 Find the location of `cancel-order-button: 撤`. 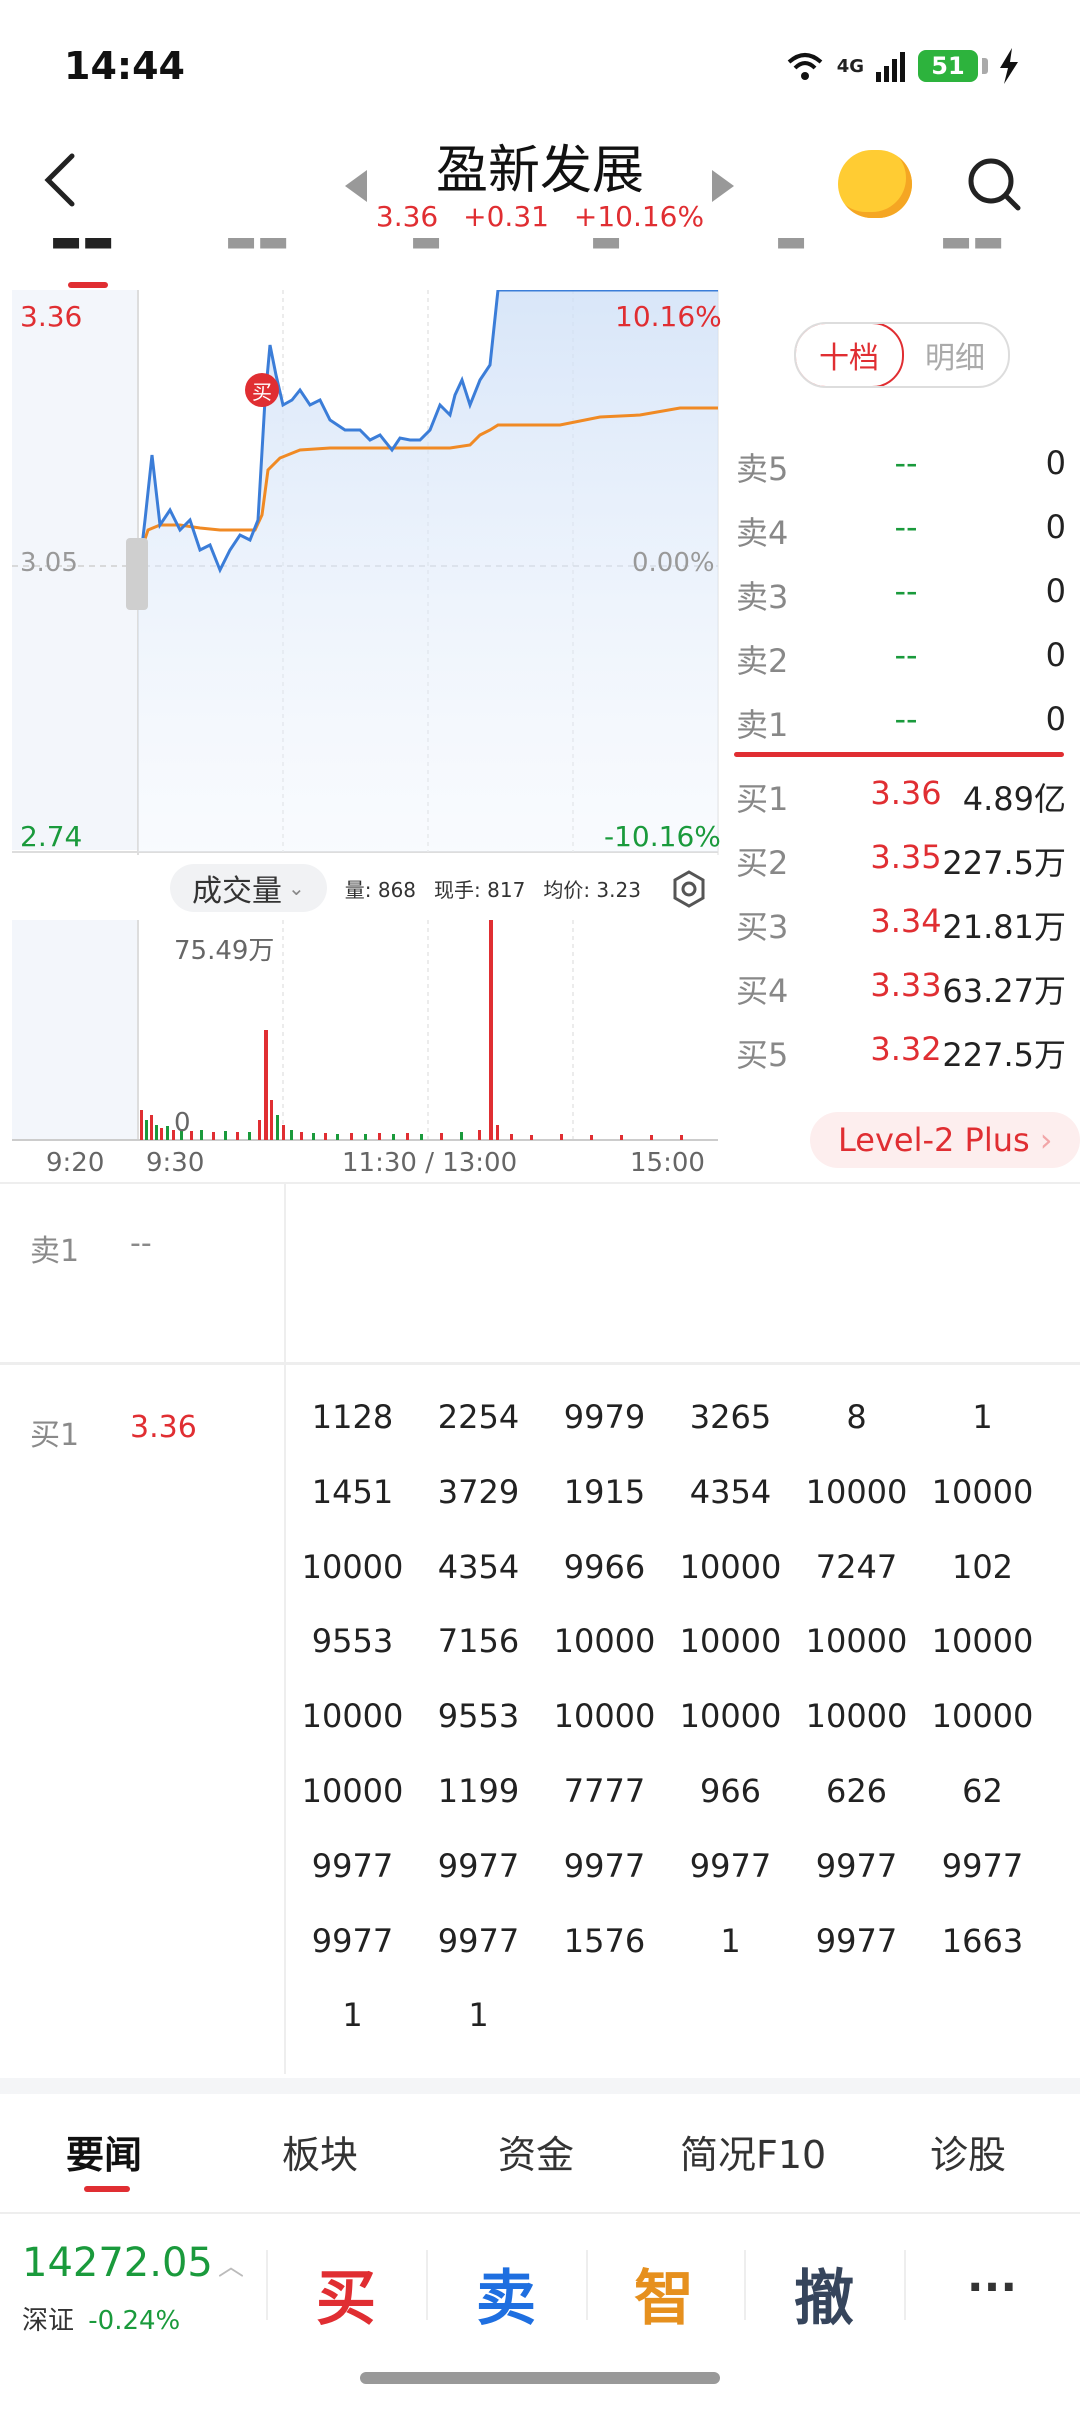

cancel-order-button: 撤 is located at coordinates (824, 2293).